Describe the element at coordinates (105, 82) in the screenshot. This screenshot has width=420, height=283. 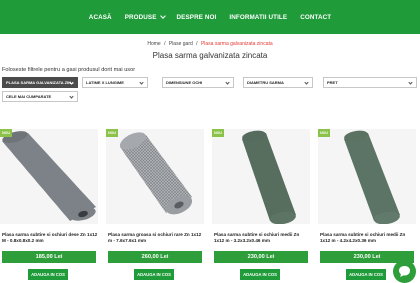
I see `filter-label: LATIME X LUNGIME` at that location.